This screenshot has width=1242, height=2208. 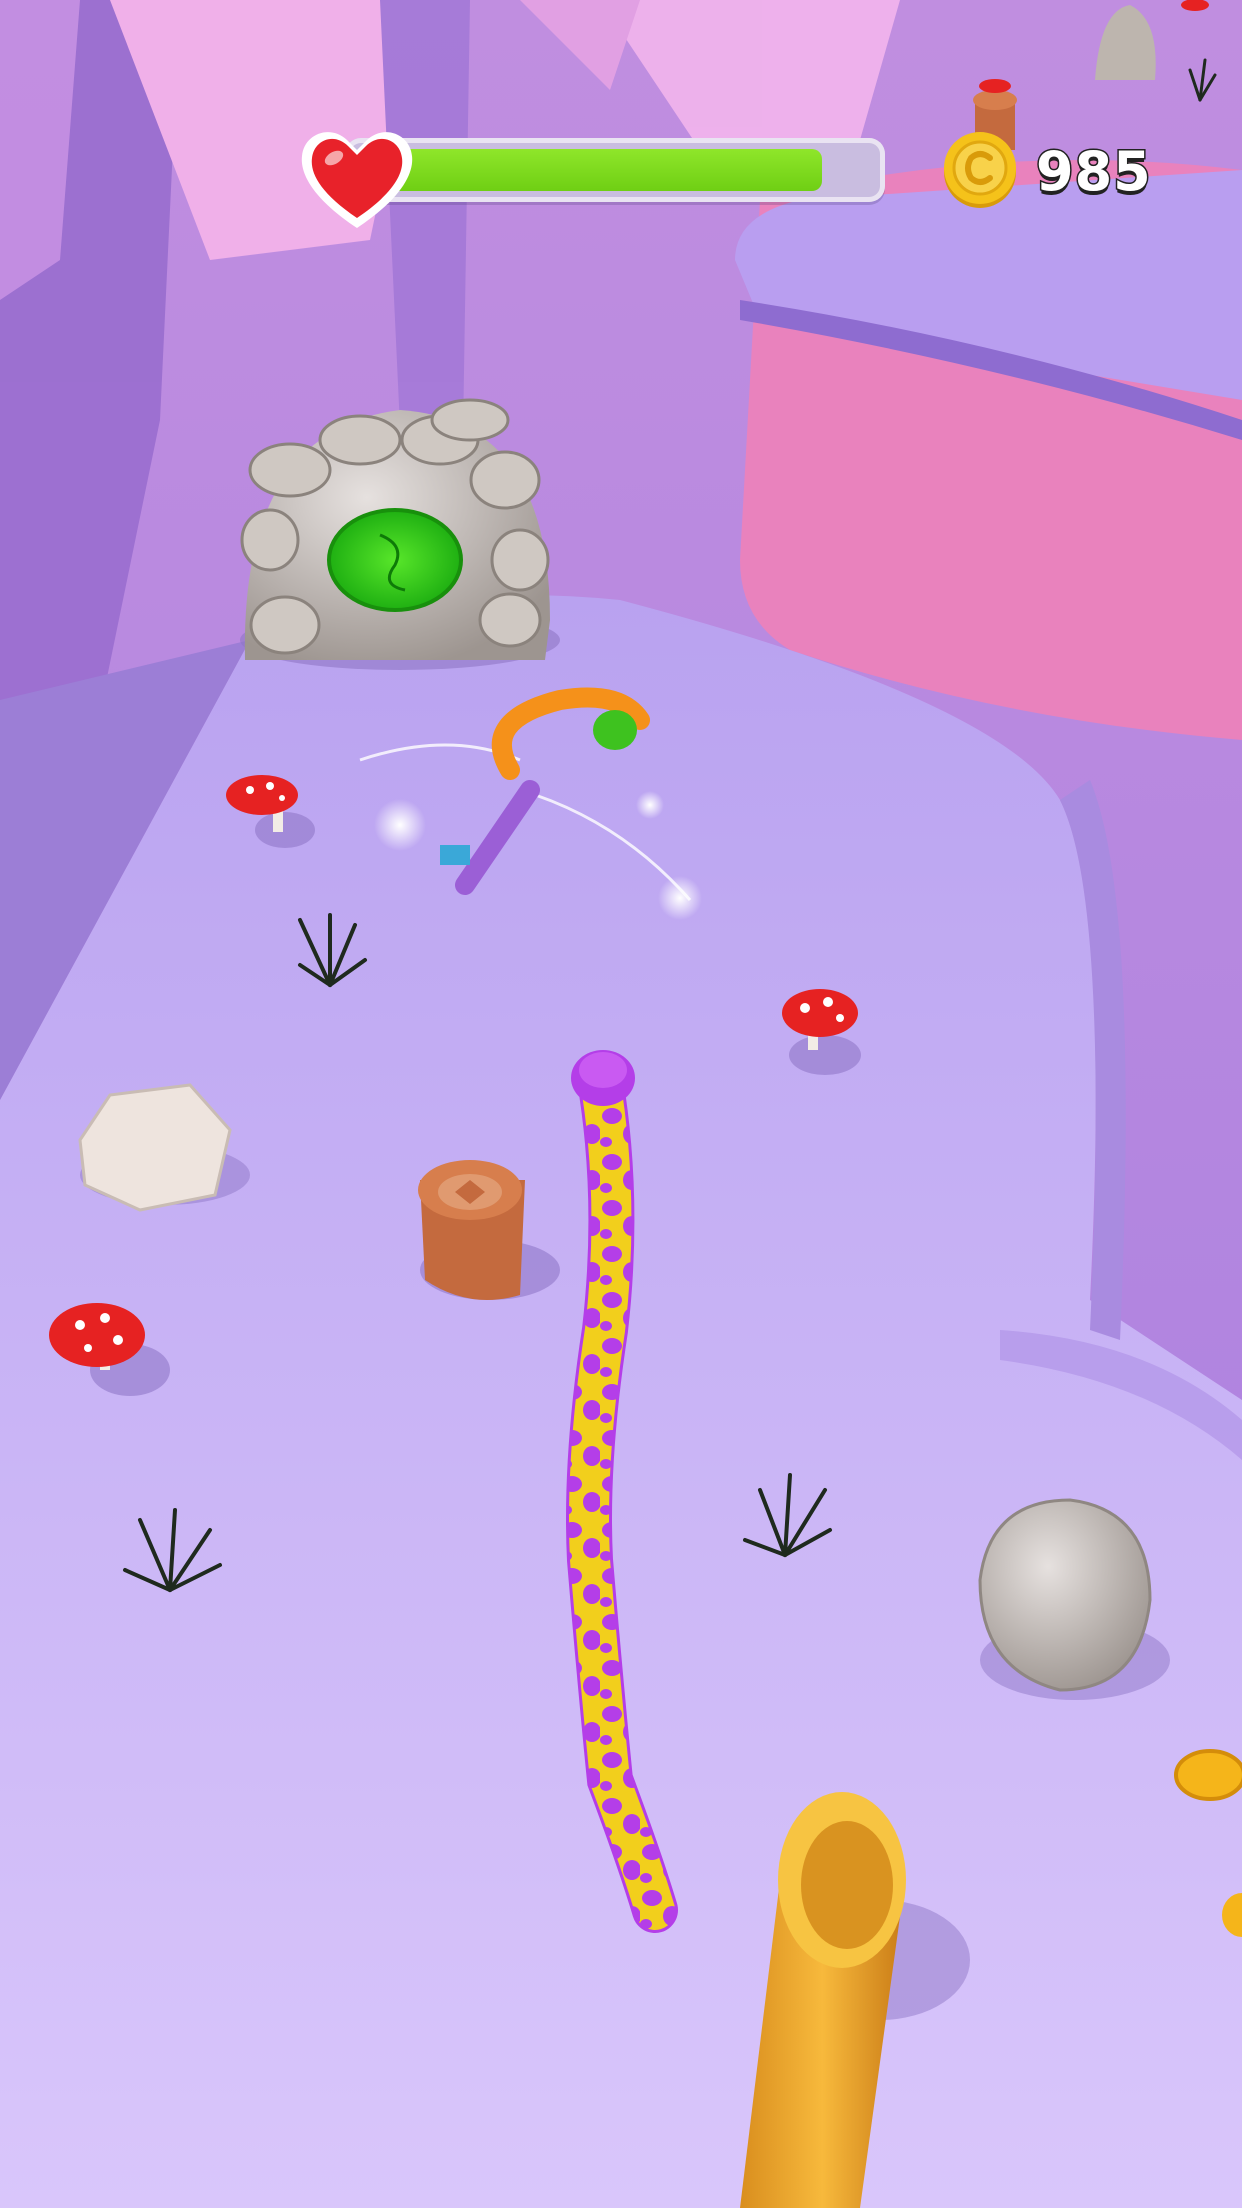 I want to click on coin-icon, so click(x=980, y=170).